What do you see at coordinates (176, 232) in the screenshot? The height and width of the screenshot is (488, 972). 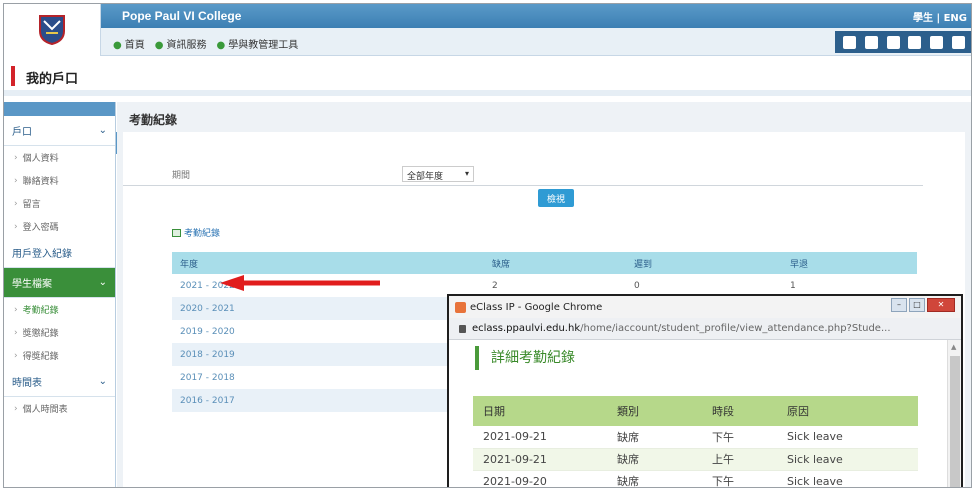 I see `table-icon` at bounding box center [176, 232].